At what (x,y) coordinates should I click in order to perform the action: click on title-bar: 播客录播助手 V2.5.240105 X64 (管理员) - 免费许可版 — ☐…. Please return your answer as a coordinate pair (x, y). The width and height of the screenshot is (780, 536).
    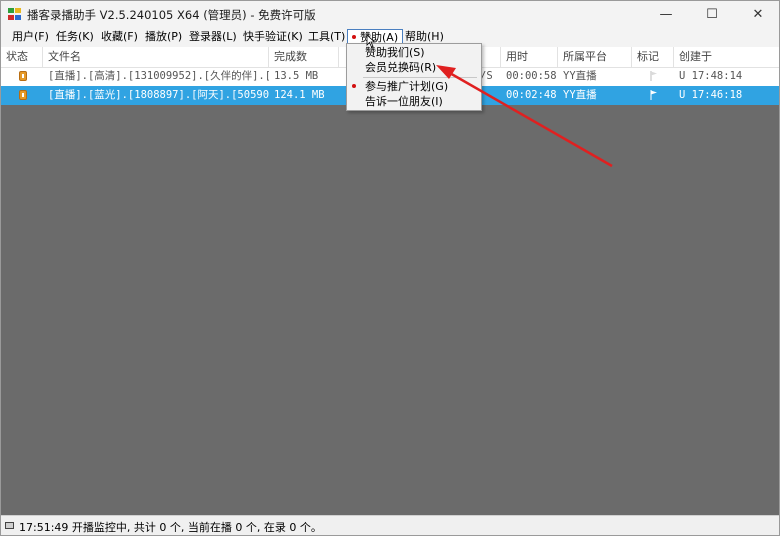
    Looking at the image, I should click on (390, 14).